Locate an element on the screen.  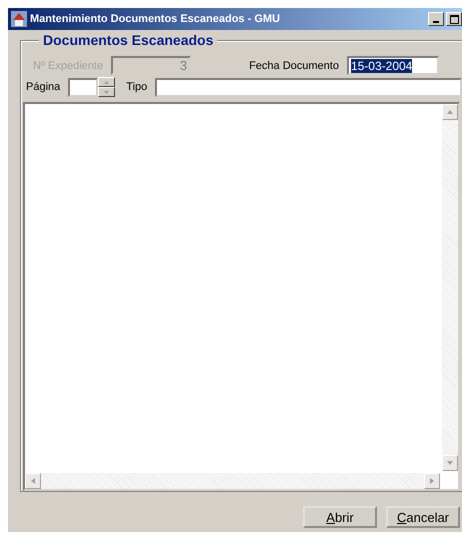
maximize-button is located at coordinates (454, 19).